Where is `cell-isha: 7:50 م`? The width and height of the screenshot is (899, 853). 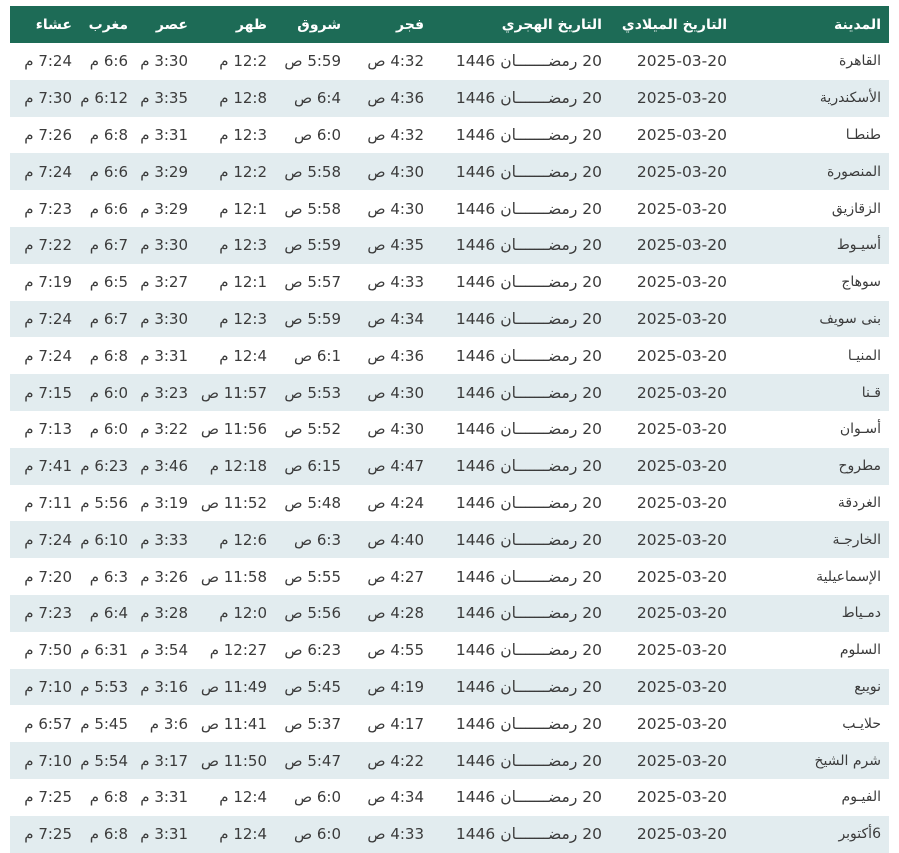 cell-isha: 7:50 م is located at coordinates (48, 650).